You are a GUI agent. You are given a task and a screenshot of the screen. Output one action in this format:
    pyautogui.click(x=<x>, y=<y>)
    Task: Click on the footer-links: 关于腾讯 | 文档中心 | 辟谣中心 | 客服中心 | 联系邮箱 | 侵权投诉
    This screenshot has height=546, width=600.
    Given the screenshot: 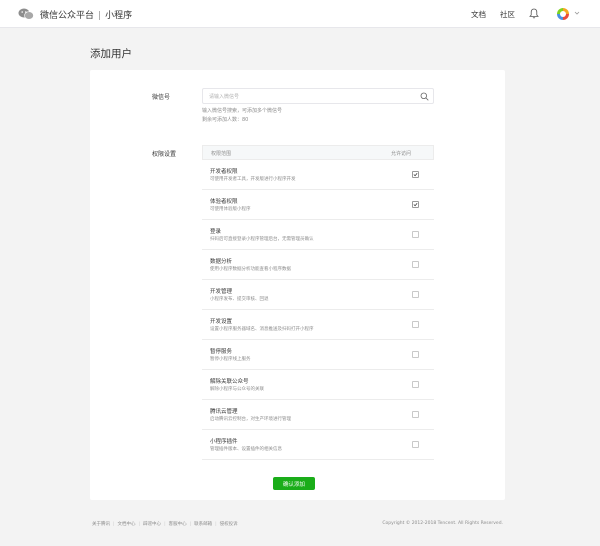 What is the action you would take?
    pyautogui.click(x=166, y=524)
    